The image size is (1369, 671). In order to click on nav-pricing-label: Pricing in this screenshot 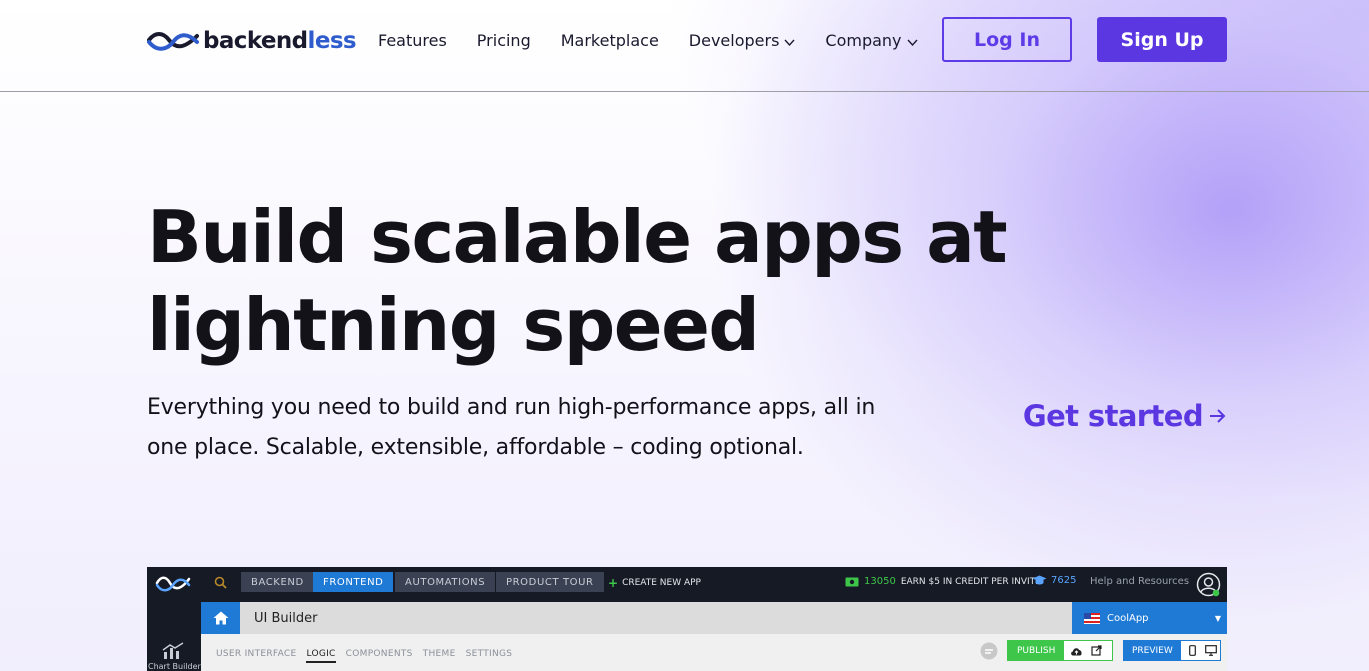, I will do `click(503, 40)`.